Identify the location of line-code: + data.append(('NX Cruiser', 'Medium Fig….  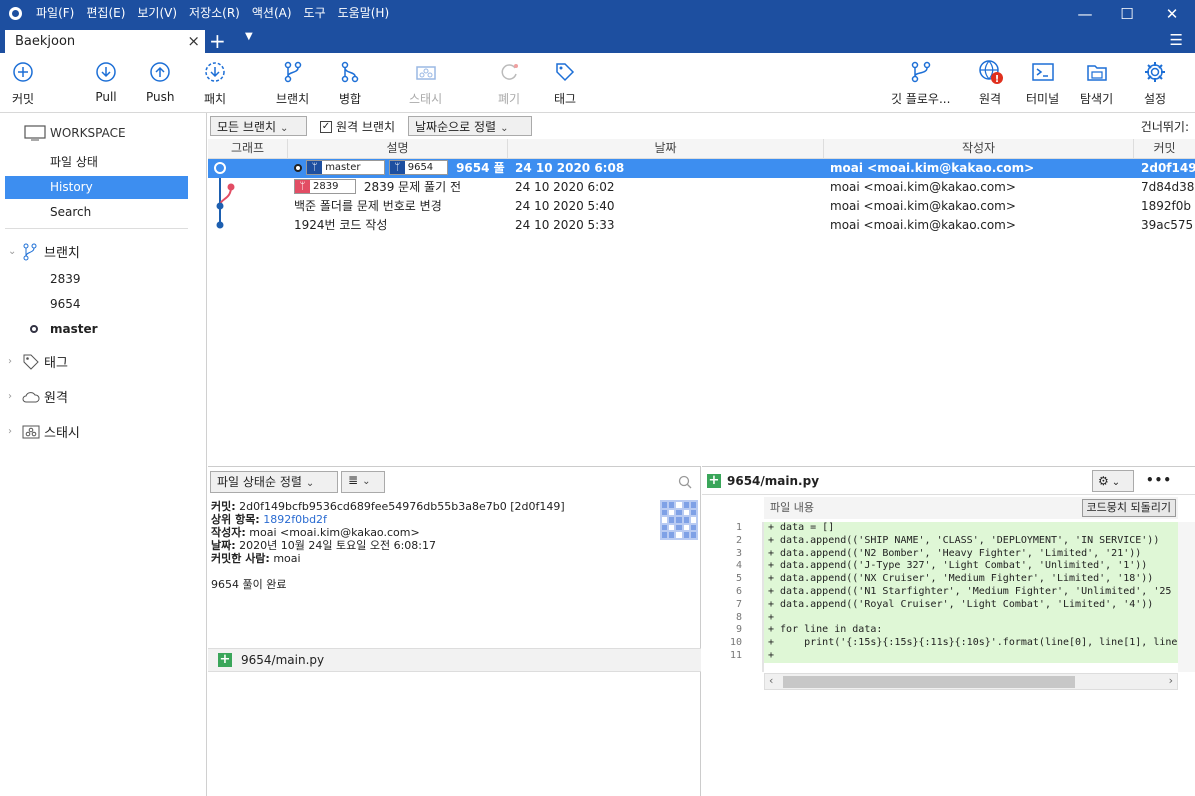
(971, 579).